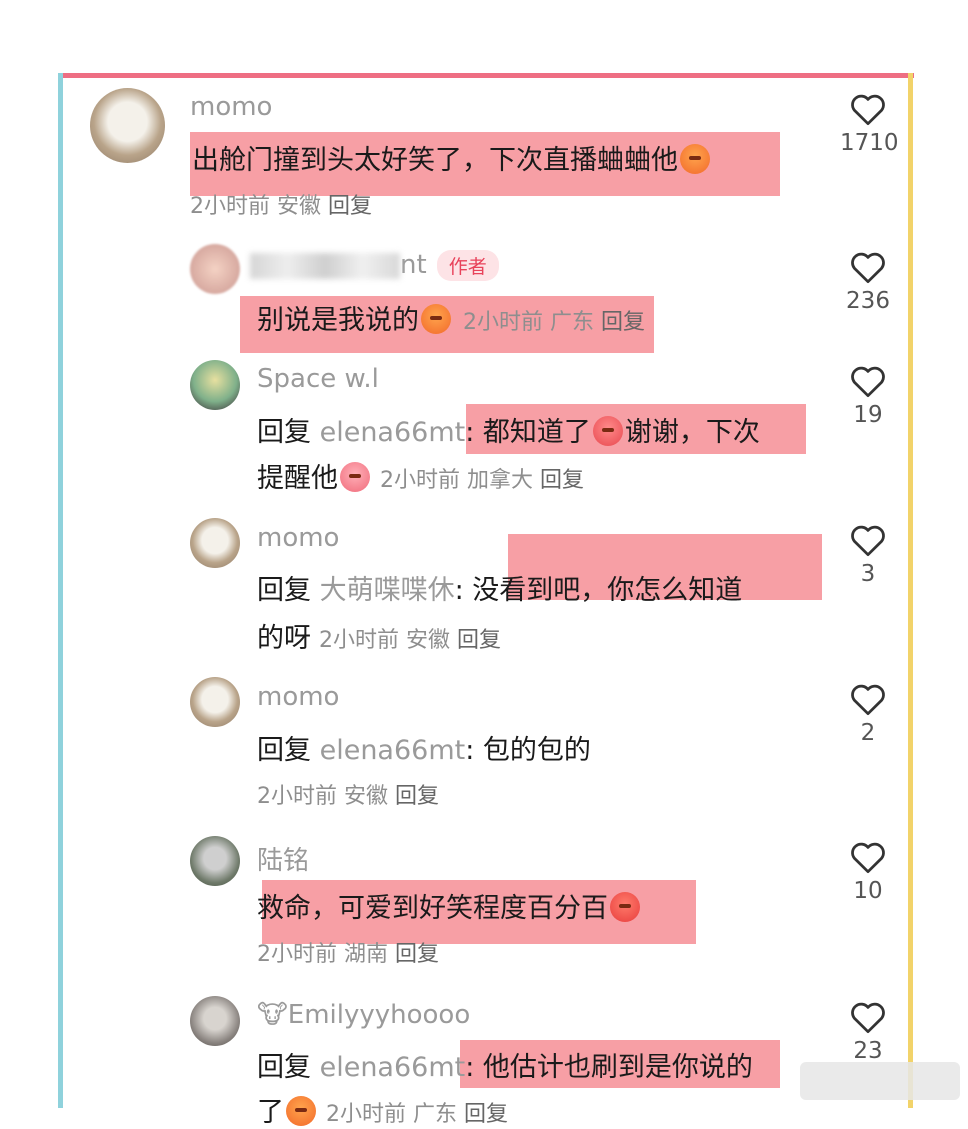  What do you see at coordinates (910, 590) in the screenshot?
I see `frame-right-border` at bounding box center [910, 590].